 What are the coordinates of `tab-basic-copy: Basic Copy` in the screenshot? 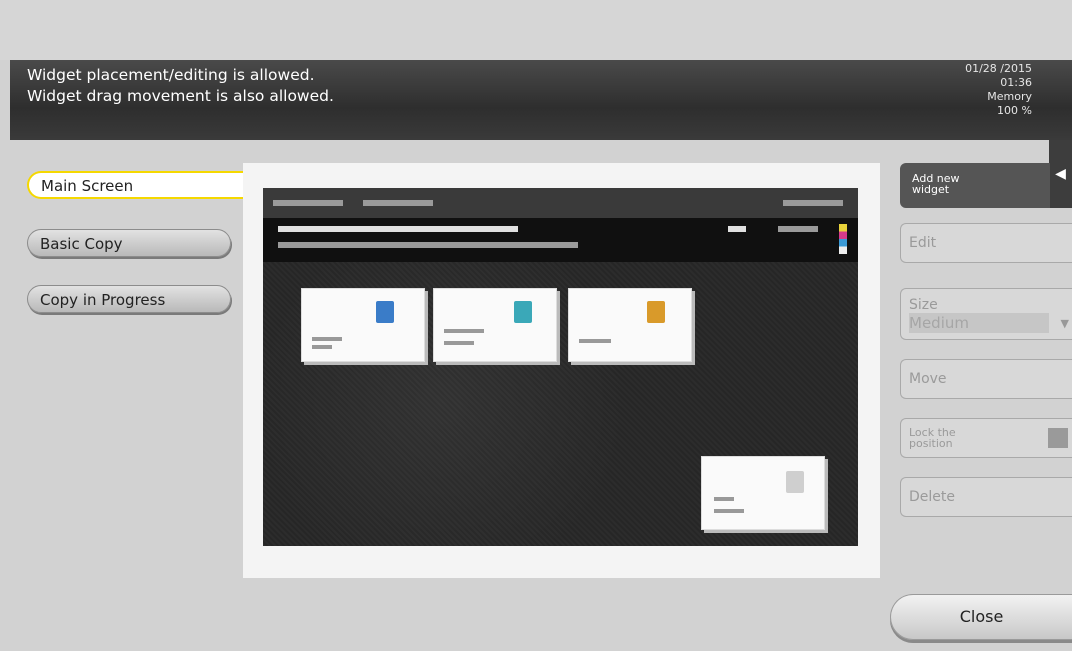 It's located at (129, 243).